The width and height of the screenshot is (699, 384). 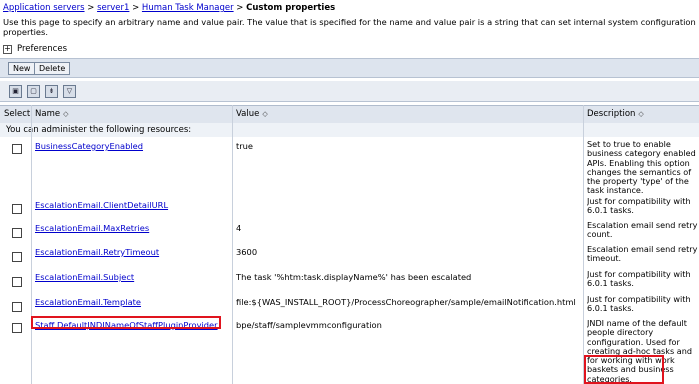 What do you see at coordinates (642, 254) in the screenshot?
I see `property-description: Escalation email send retry timeout.` at bounding box center [642, 254].